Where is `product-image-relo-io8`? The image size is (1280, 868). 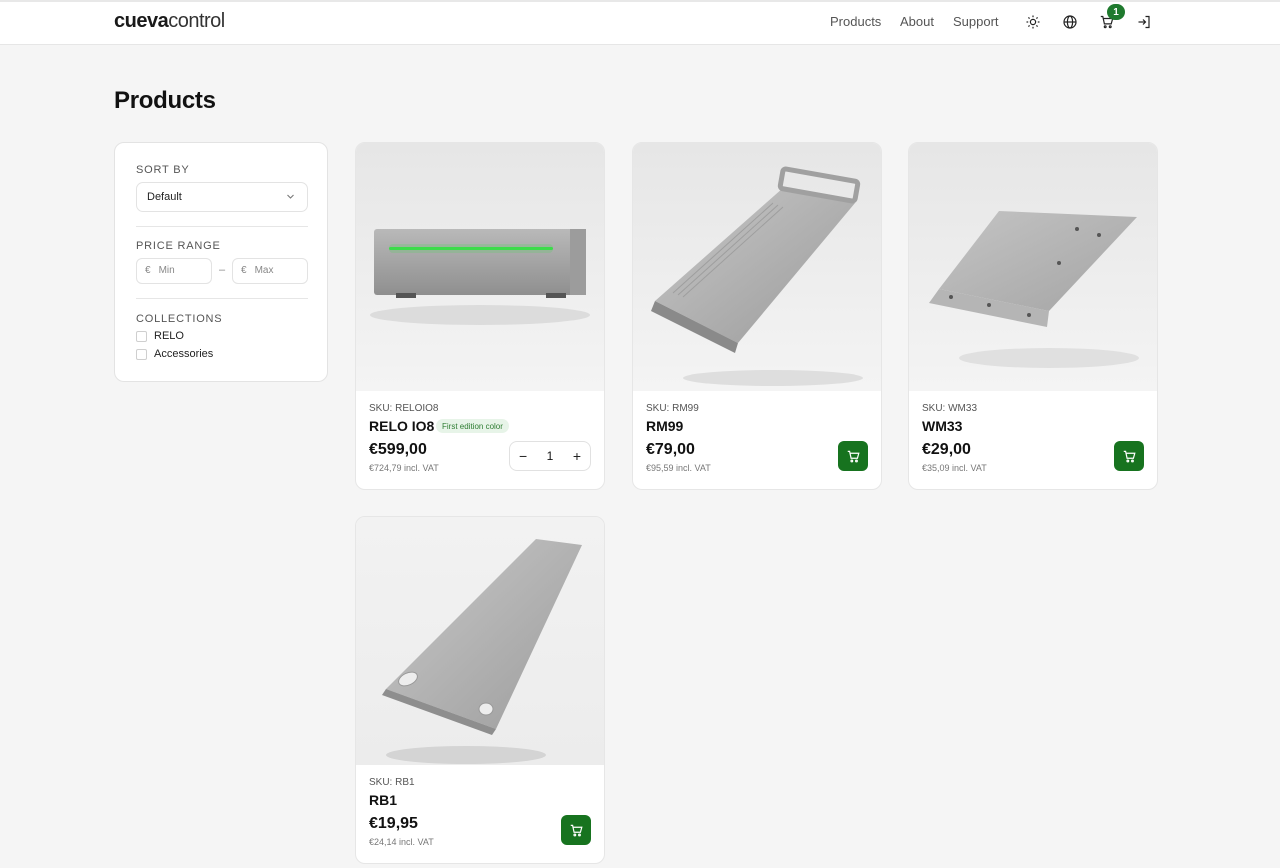 product-image-relo-io8 is located at coordinates (480, 267).